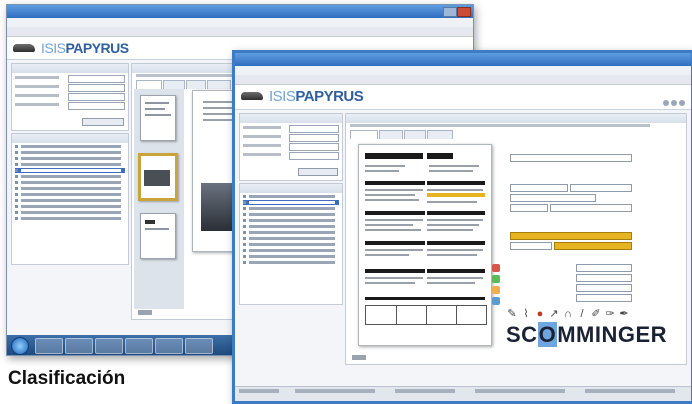 This screenshot has width=692, height=404. Describe the element at coordinates (103, 122) in the screenshot. I see `back-search-button` at that location.